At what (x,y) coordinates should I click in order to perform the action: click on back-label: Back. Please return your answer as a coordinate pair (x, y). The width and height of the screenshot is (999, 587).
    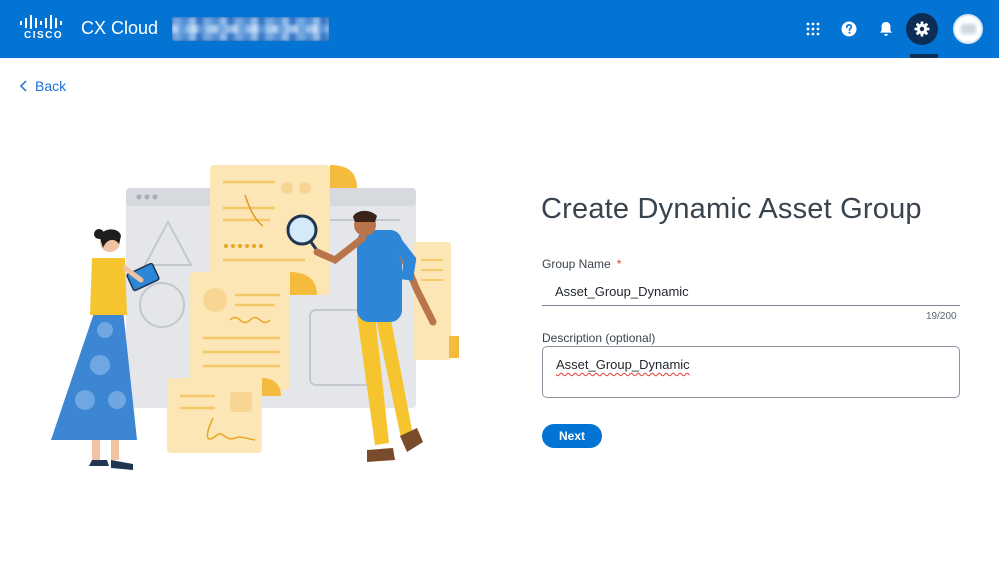
    Looking at the image, I should click on (51, 86).